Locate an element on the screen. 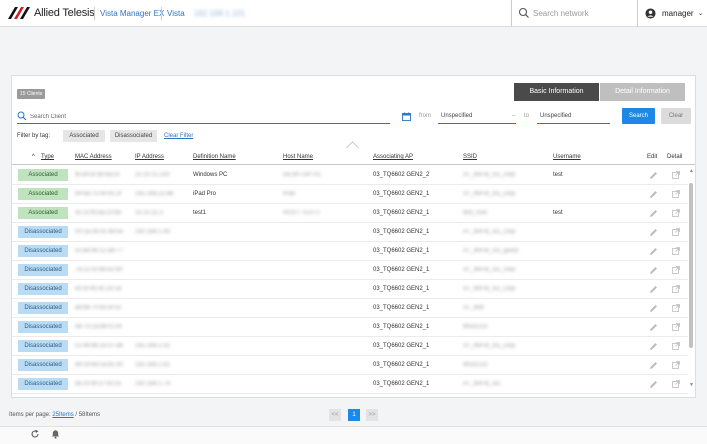  filter-chip-associated: Associated is located at coordinates (84, 136).